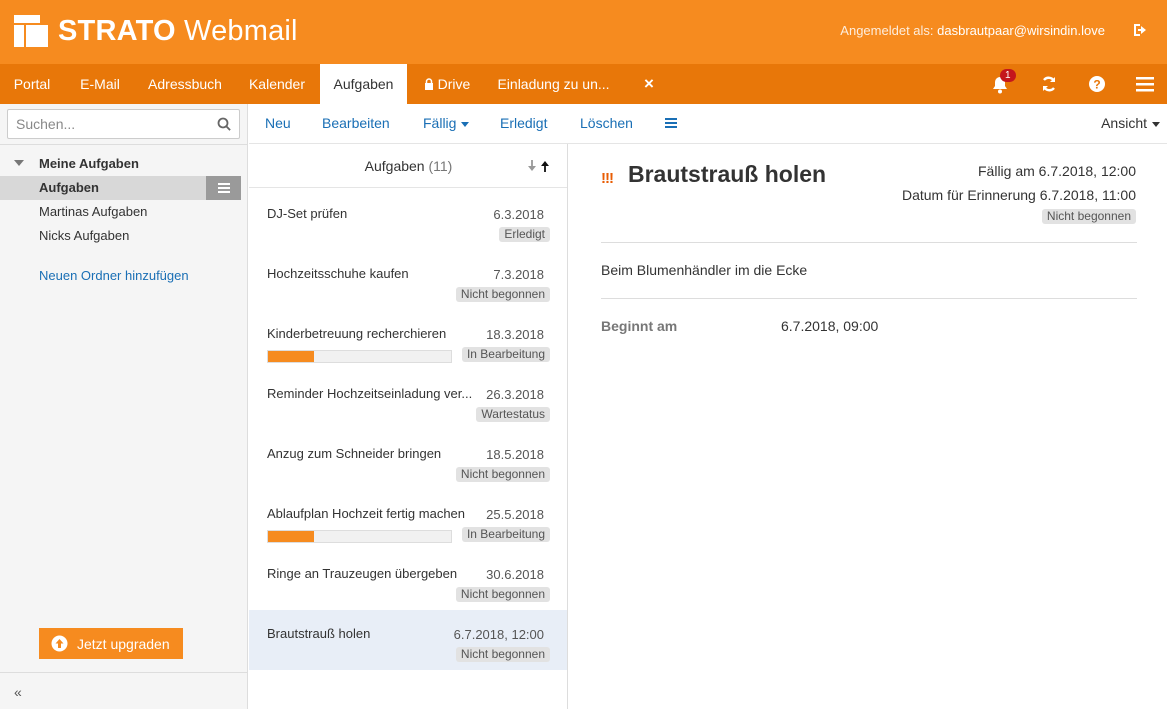  Describe the element at coordinates (505, 534) in the screenshot. I see `status-badge: In Bearbeitung` at that location.